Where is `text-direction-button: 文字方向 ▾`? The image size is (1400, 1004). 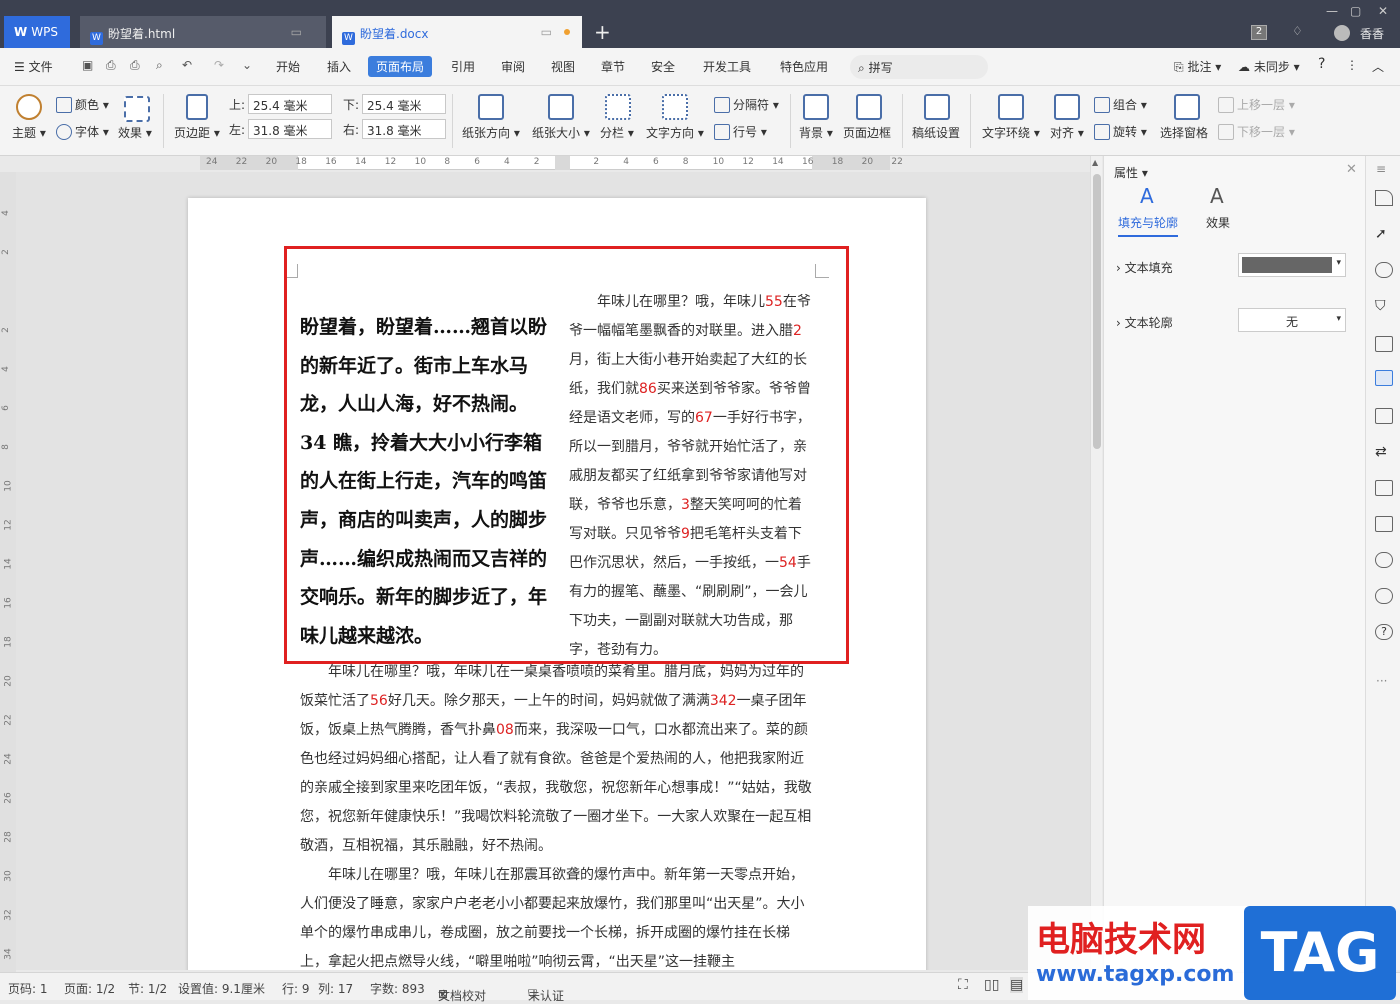
text-direction-button: 文字方向 ▾ is located at coordinates (675, 132).